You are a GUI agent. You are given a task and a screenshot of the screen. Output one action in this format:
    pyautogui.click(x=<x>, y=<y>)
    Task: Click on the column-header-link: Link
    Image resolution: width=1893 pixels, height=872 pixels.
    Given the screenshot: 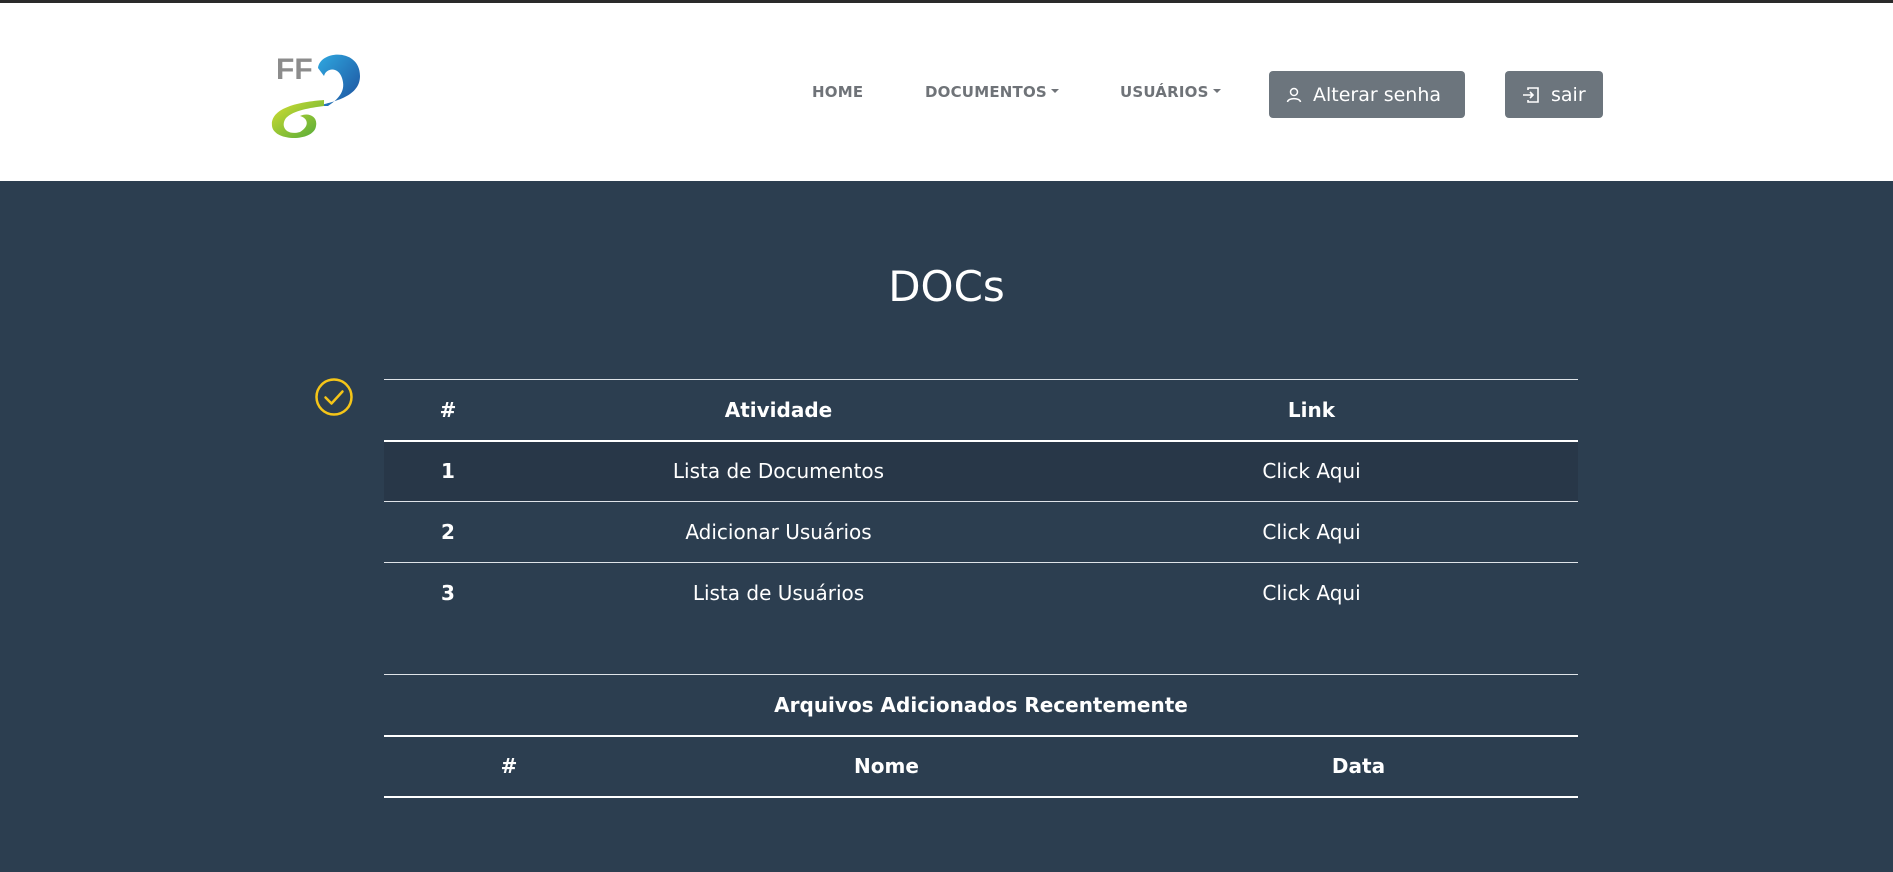 What is the action you would take?
    pyautogui.click(x=1311, y=410)
    